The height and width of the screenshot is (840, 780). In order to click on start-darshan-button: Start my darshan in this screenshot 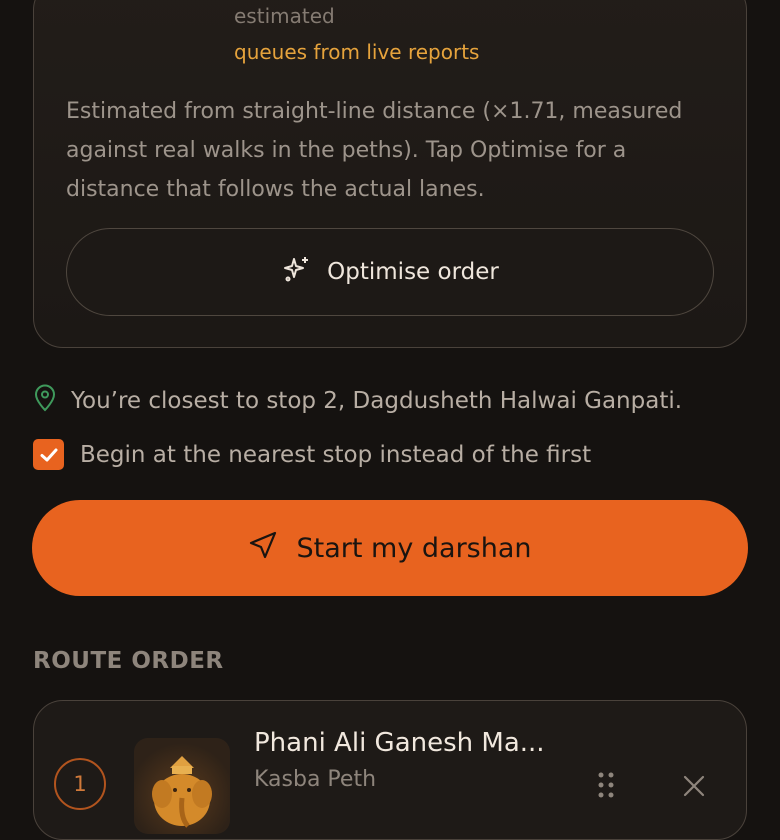, I will do `click(390, 548)`.